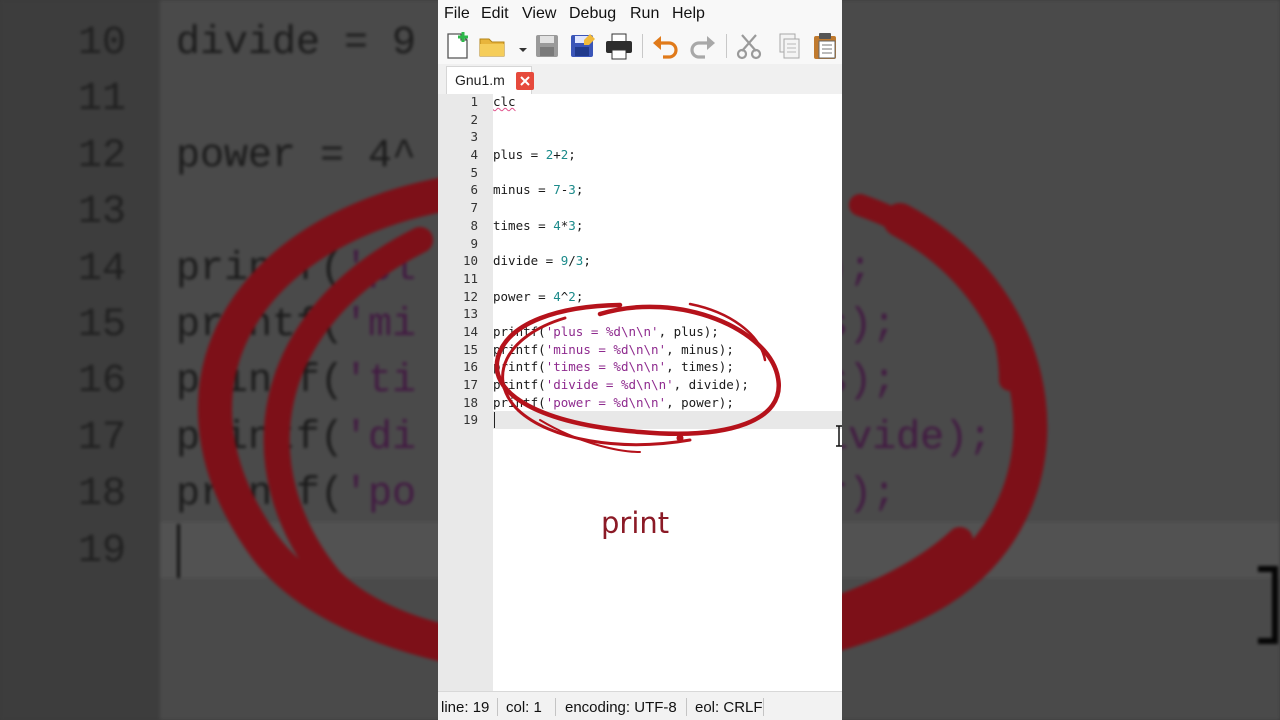 The width and height of the screenshot is (1280, 720). Describe the element at coordinates (640, 190) in the screenshot. I see `code-line: 6 minus = 7-3;` at that location.